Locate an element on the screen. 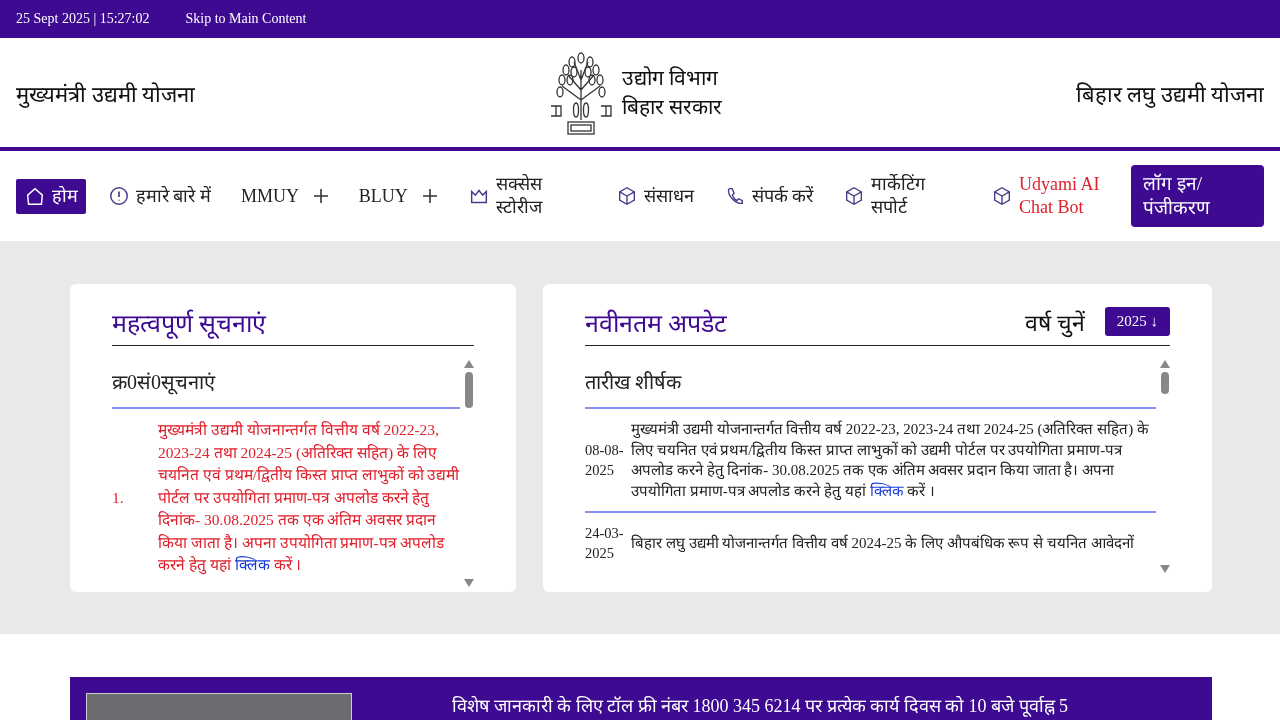  nav-item: होम is located at coordinates (51, 196).